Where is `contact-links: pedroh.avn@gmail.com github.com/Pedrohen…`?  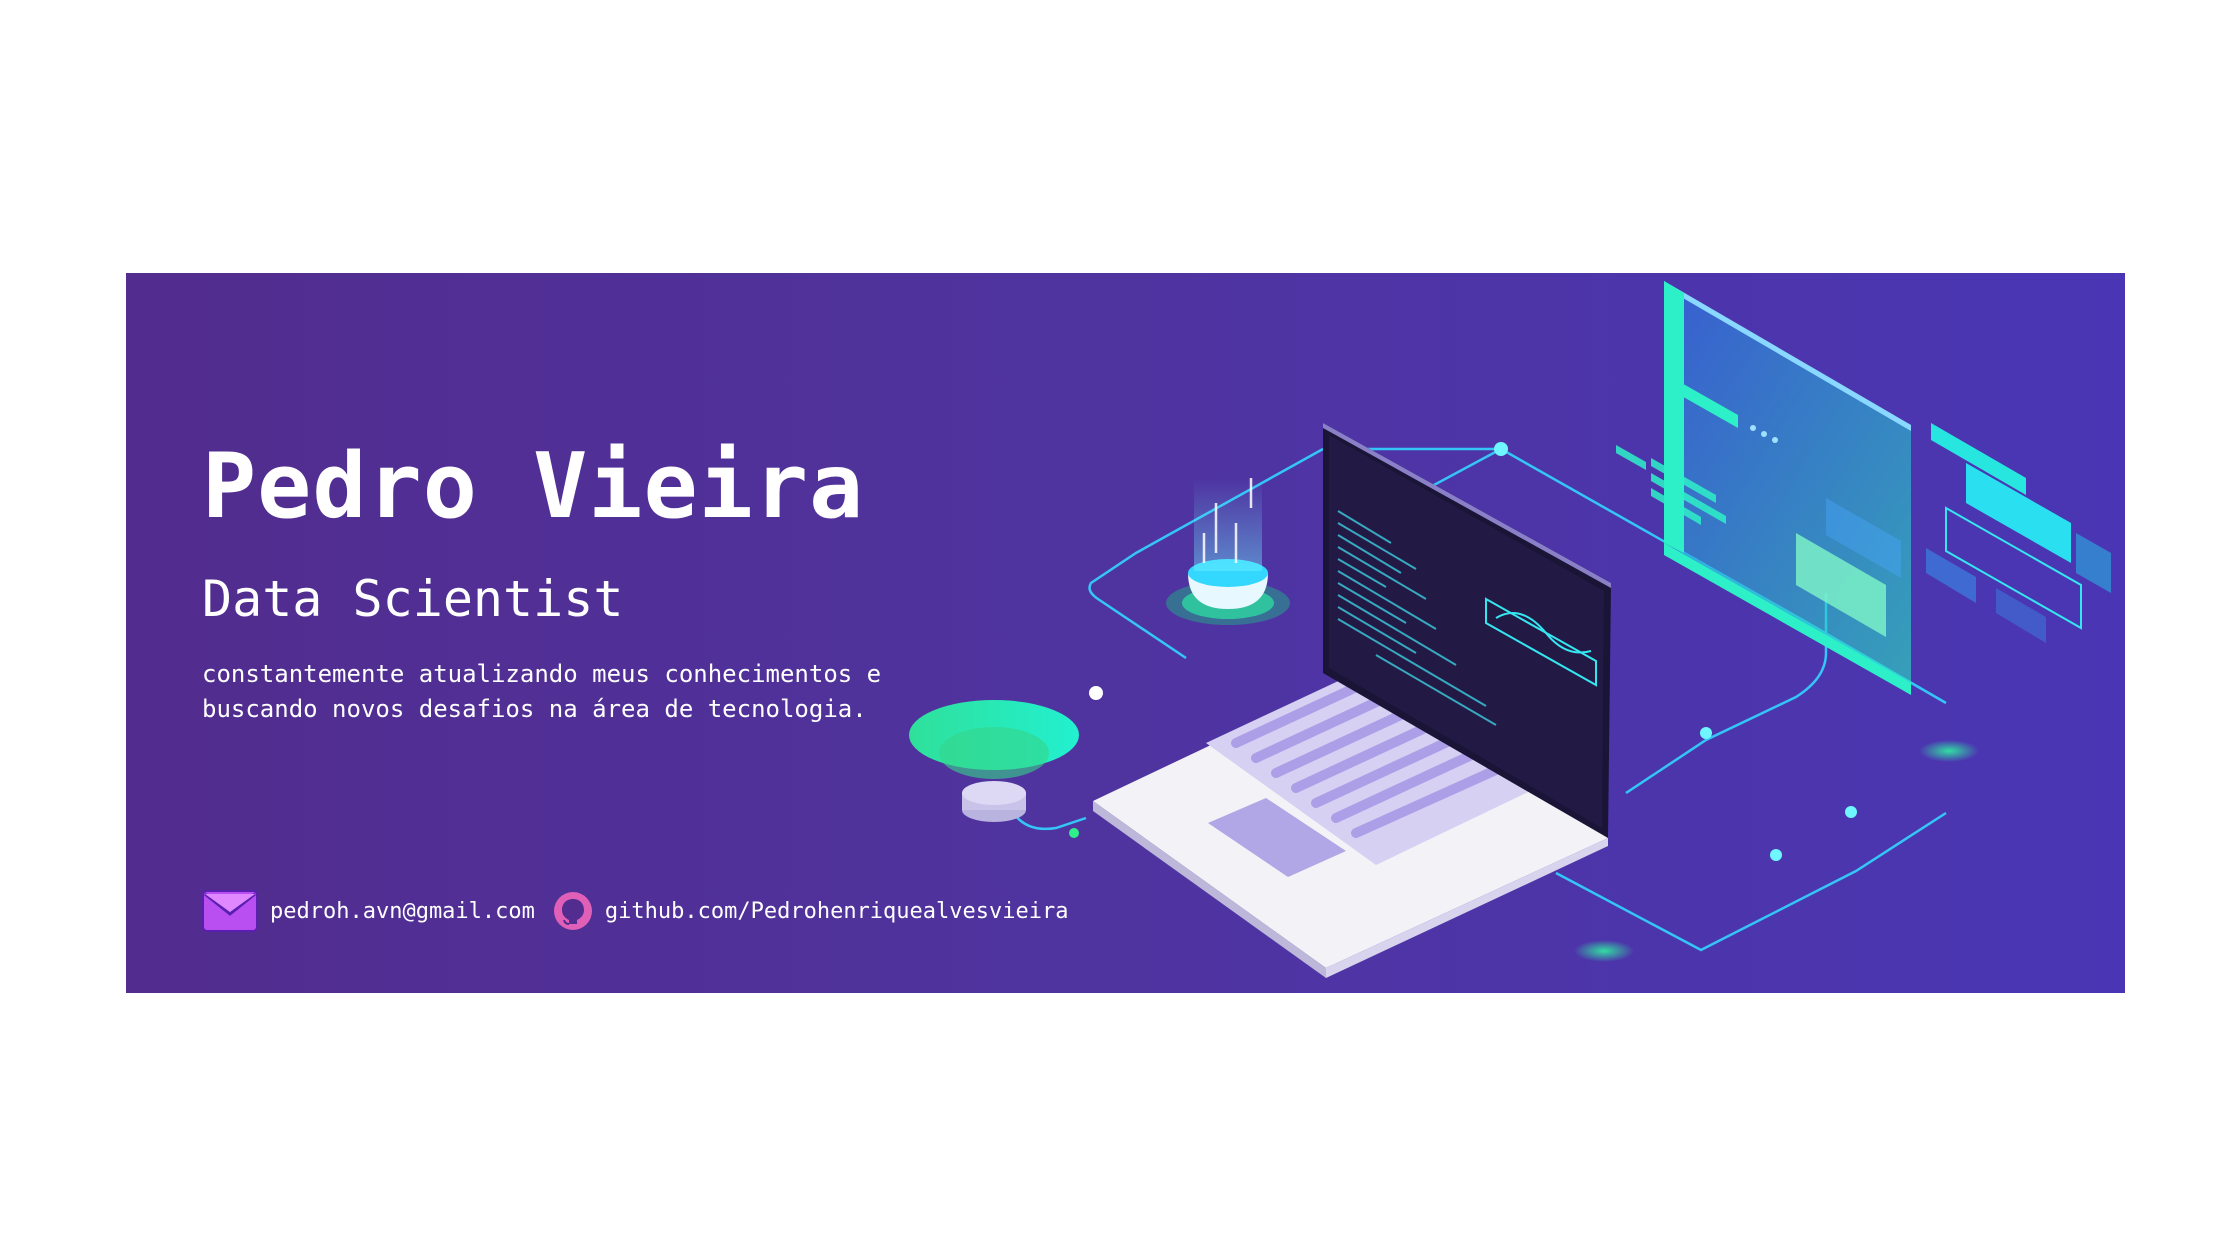
contact-links: pedroh.avn@gmail.com github.com/Pedrohen… is located at coordinates (644, 911).